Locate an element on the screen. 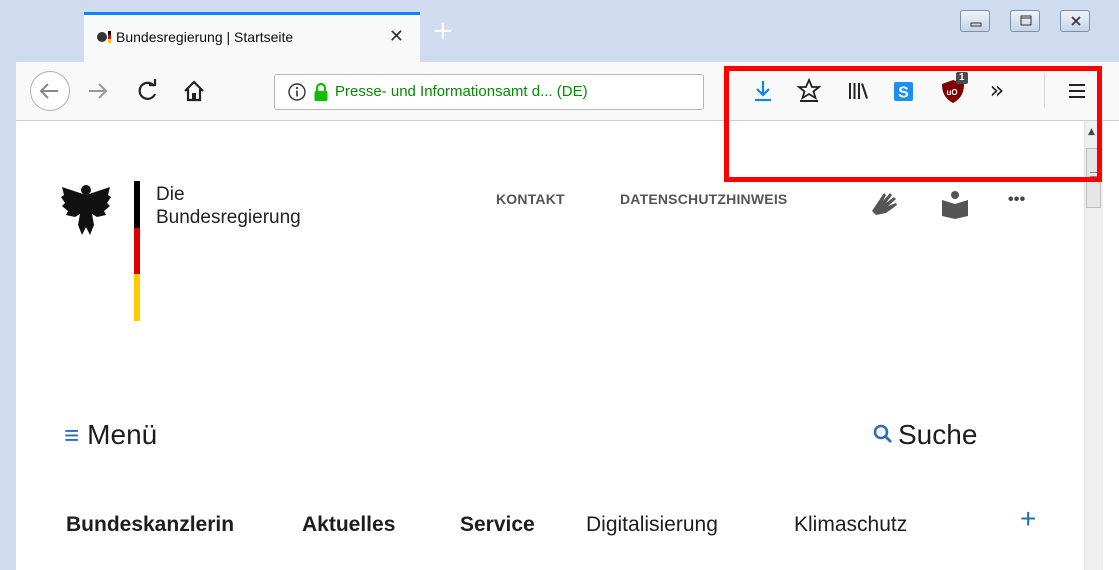 This screenshot has width=1119, height=570. download-icon is located at coordinates (763, 91).